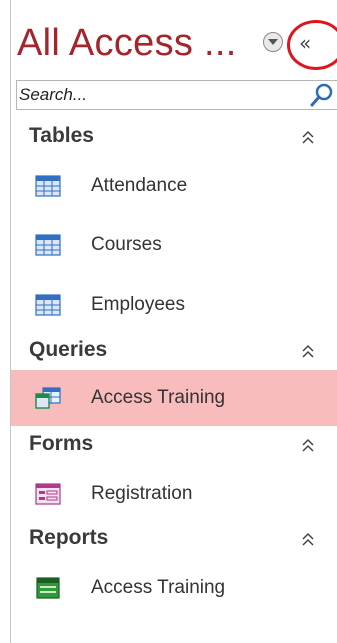  I want to click on search-box, so click(176, 95).